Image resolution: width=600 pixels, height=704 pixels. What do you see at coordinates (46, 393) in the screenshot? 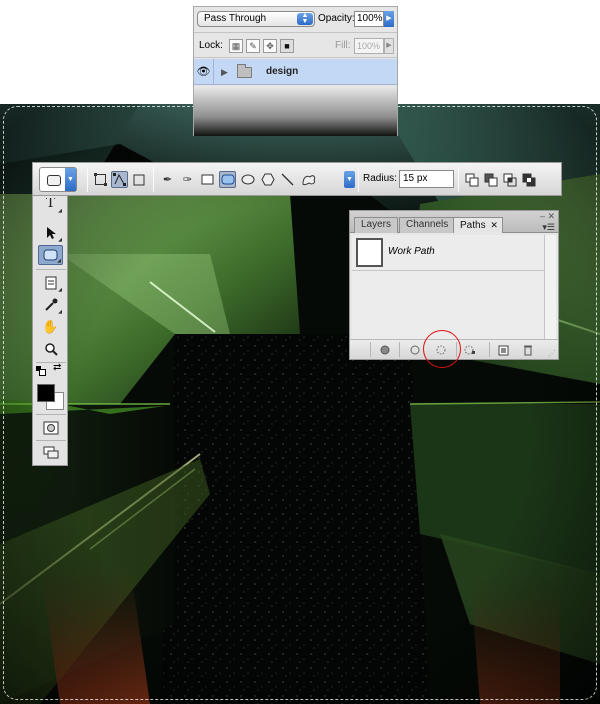
I see `foreground-color-swatch` at bounding box center [46, 393].